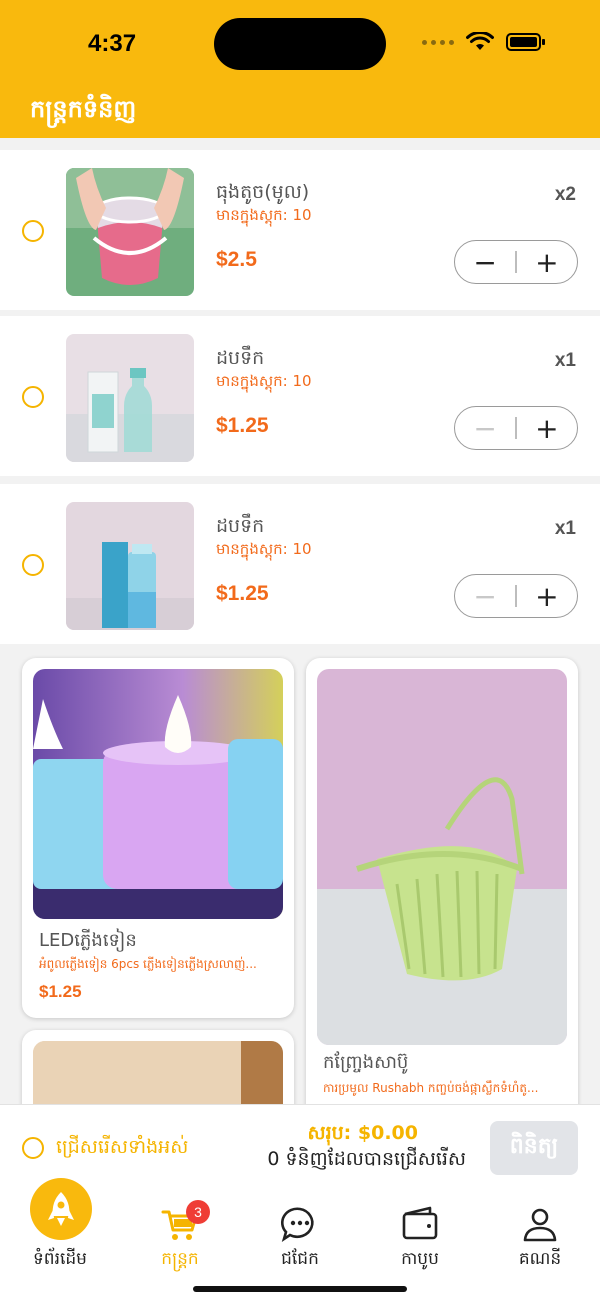 The width and height of the screenshot is (600, 1304). Describe the element at coordinates (297, 1225) in the screenshot. I see `chat-icon` at that location.